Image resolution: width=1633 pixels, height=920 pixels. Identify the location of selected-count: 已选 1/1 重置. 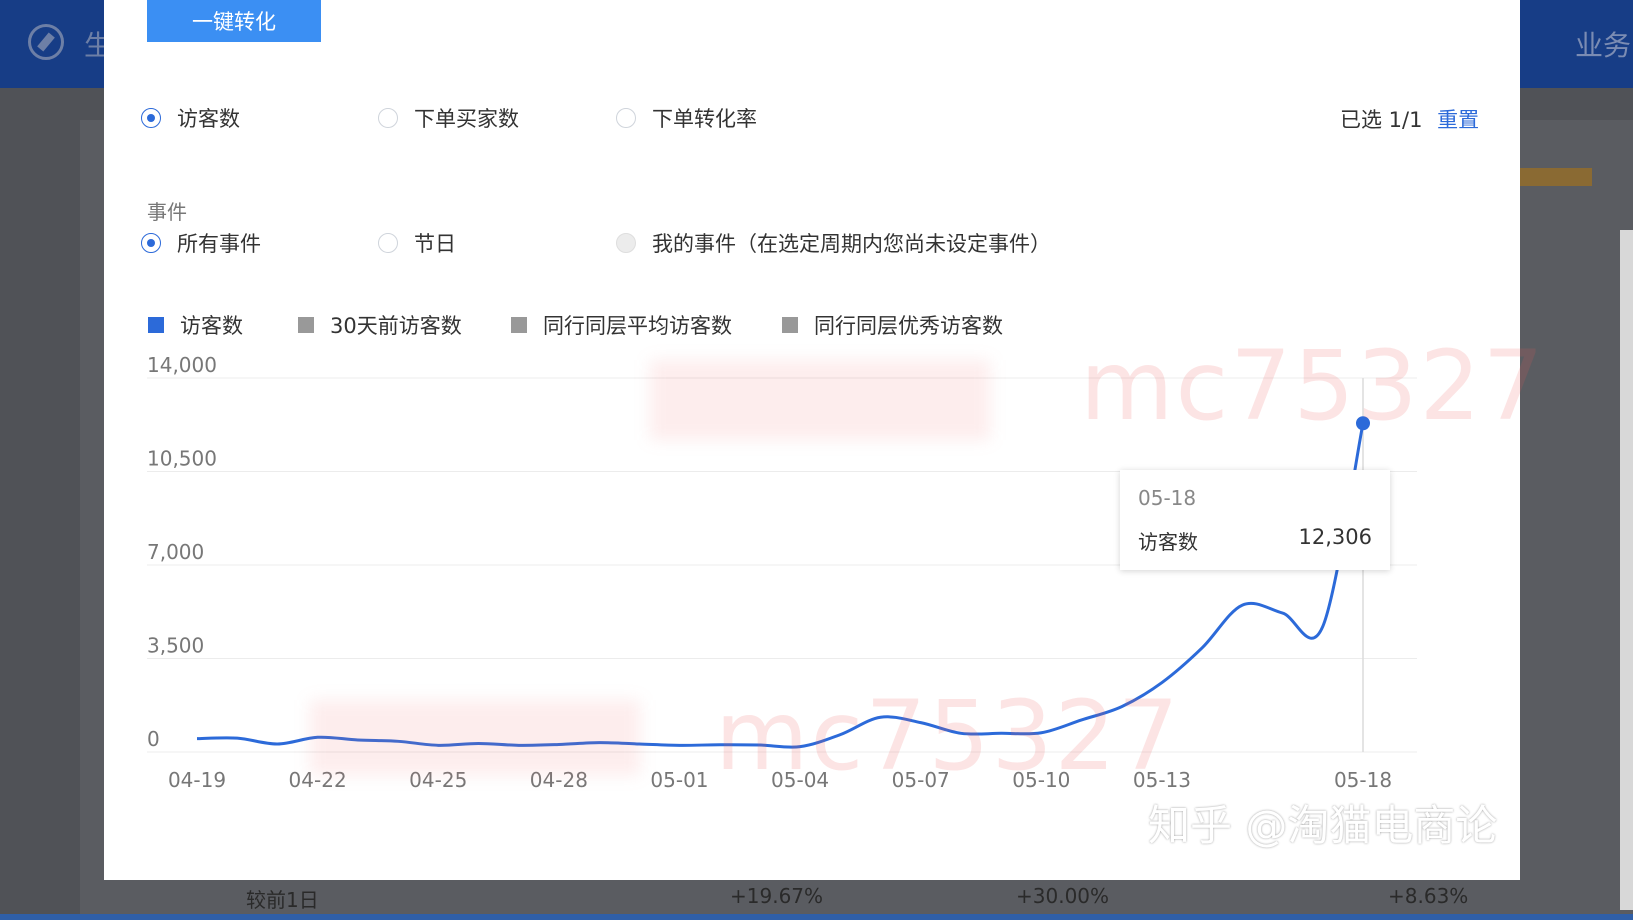
(1409, 119).